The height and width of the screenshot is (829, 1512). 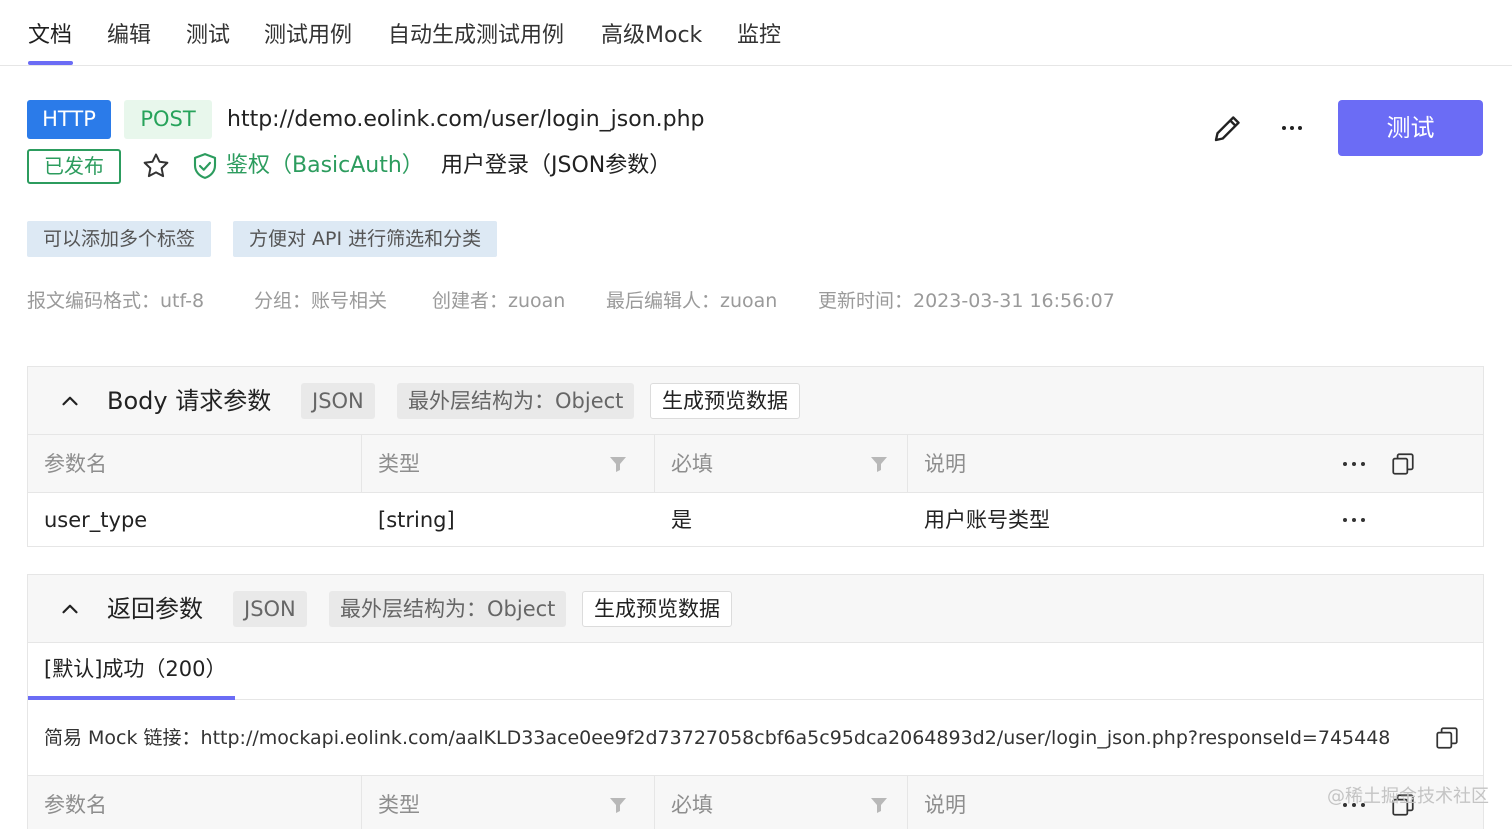 What do you see at coordinates (987, 520) in the screenshot?
I see `cell-description: 用户账号类型` at bounding box center [987, 520].